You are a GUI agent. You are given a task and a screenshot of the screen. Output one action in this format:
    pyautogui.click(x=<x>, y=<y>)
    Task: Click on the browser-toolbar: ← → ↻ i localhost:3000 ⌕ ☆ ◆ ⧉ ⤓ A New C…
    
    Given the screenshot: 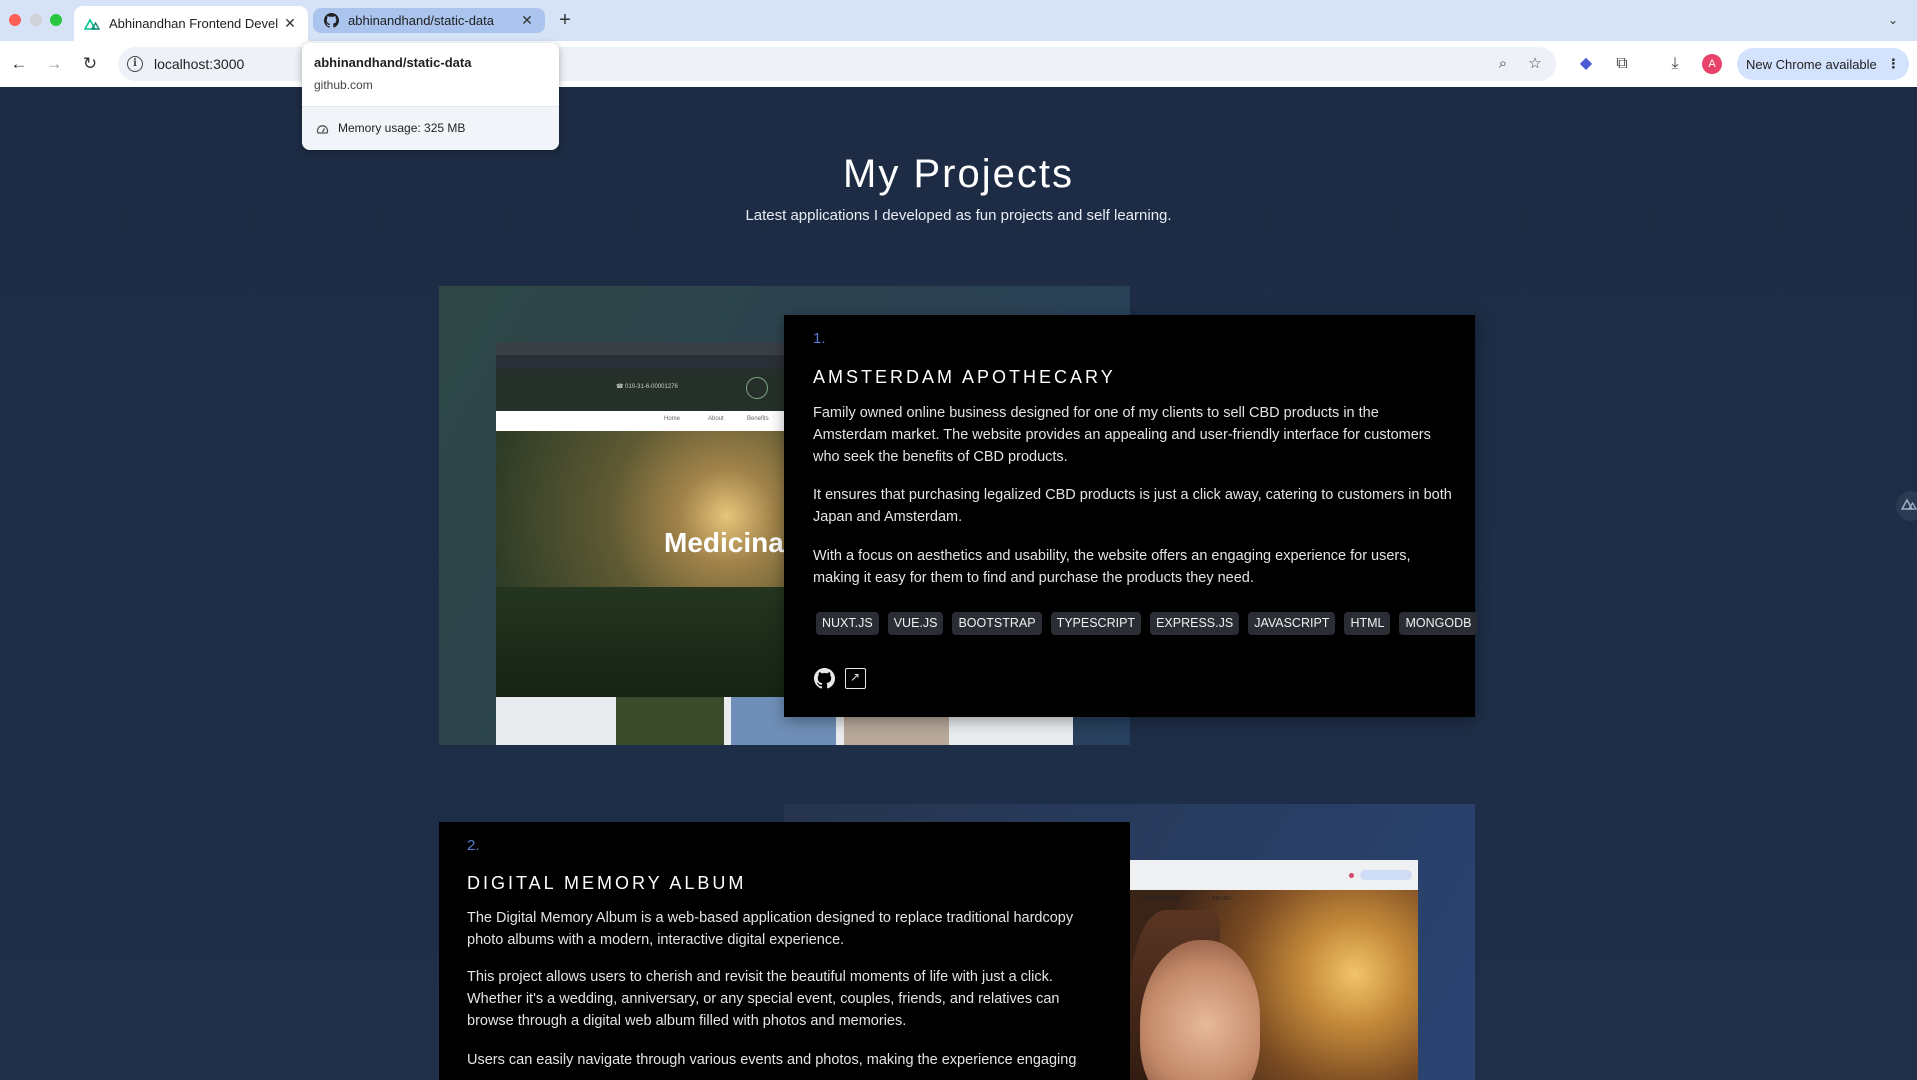 What is the action you would take?
    pyautogui.click(x=958, y=64)
    